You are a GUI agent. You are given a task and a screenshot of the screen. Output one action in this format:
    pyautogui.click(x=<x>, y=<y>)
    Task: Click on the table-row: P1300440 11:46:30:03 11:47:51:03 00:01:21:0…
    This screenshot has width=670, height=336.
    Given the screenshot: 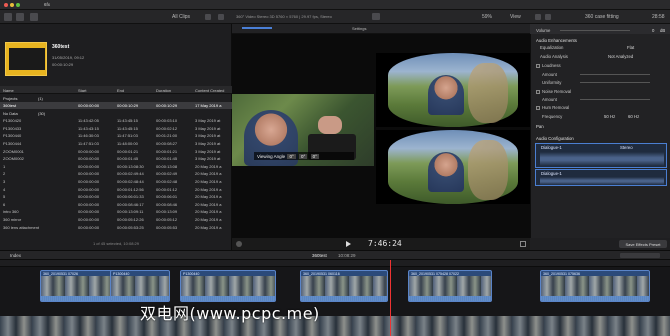 What is the action you would take?
    pyautogui.click(x=116, y=136)
    